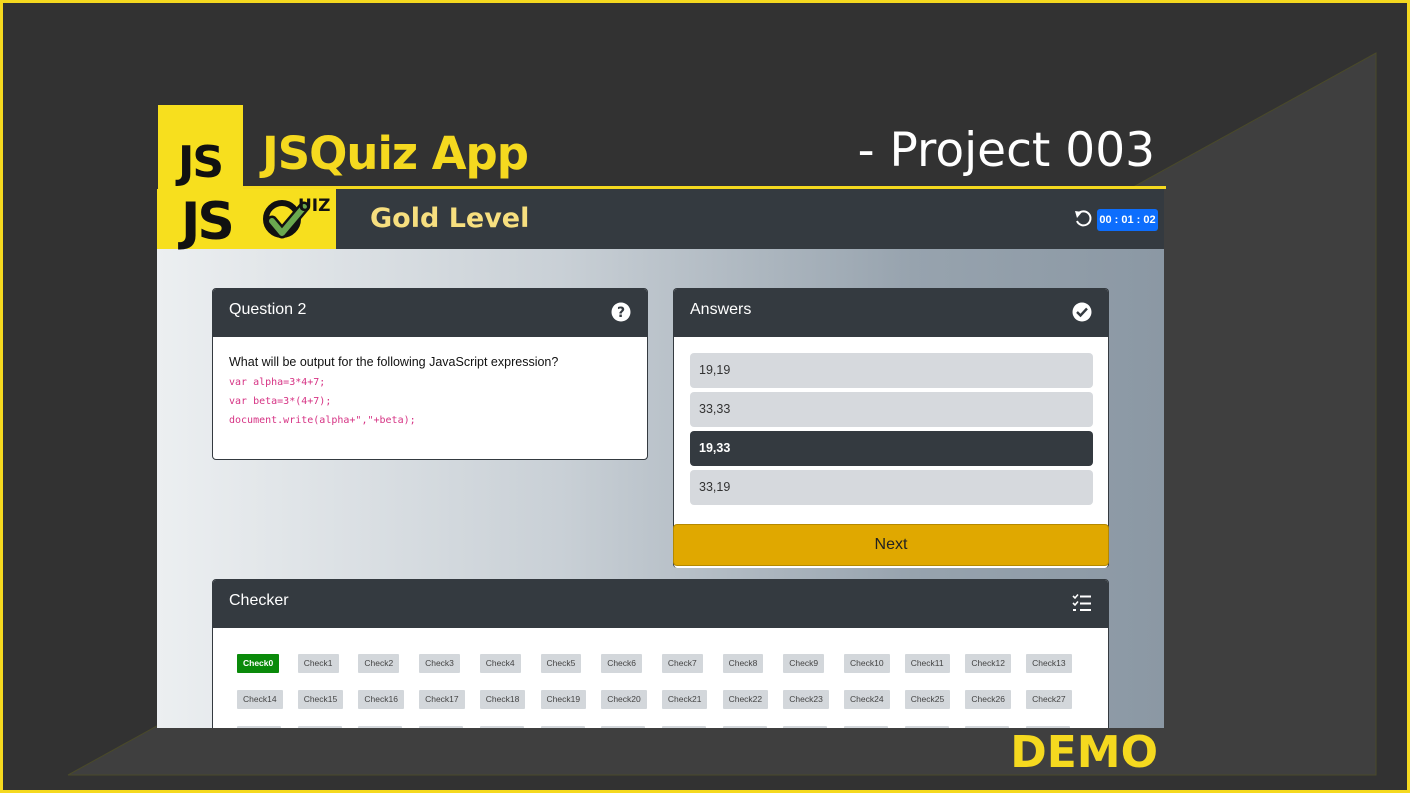  What do you see at coordinates (1083, 219) in the screenshot?
I see `undo-icon` at bounding box center [1083, 219].